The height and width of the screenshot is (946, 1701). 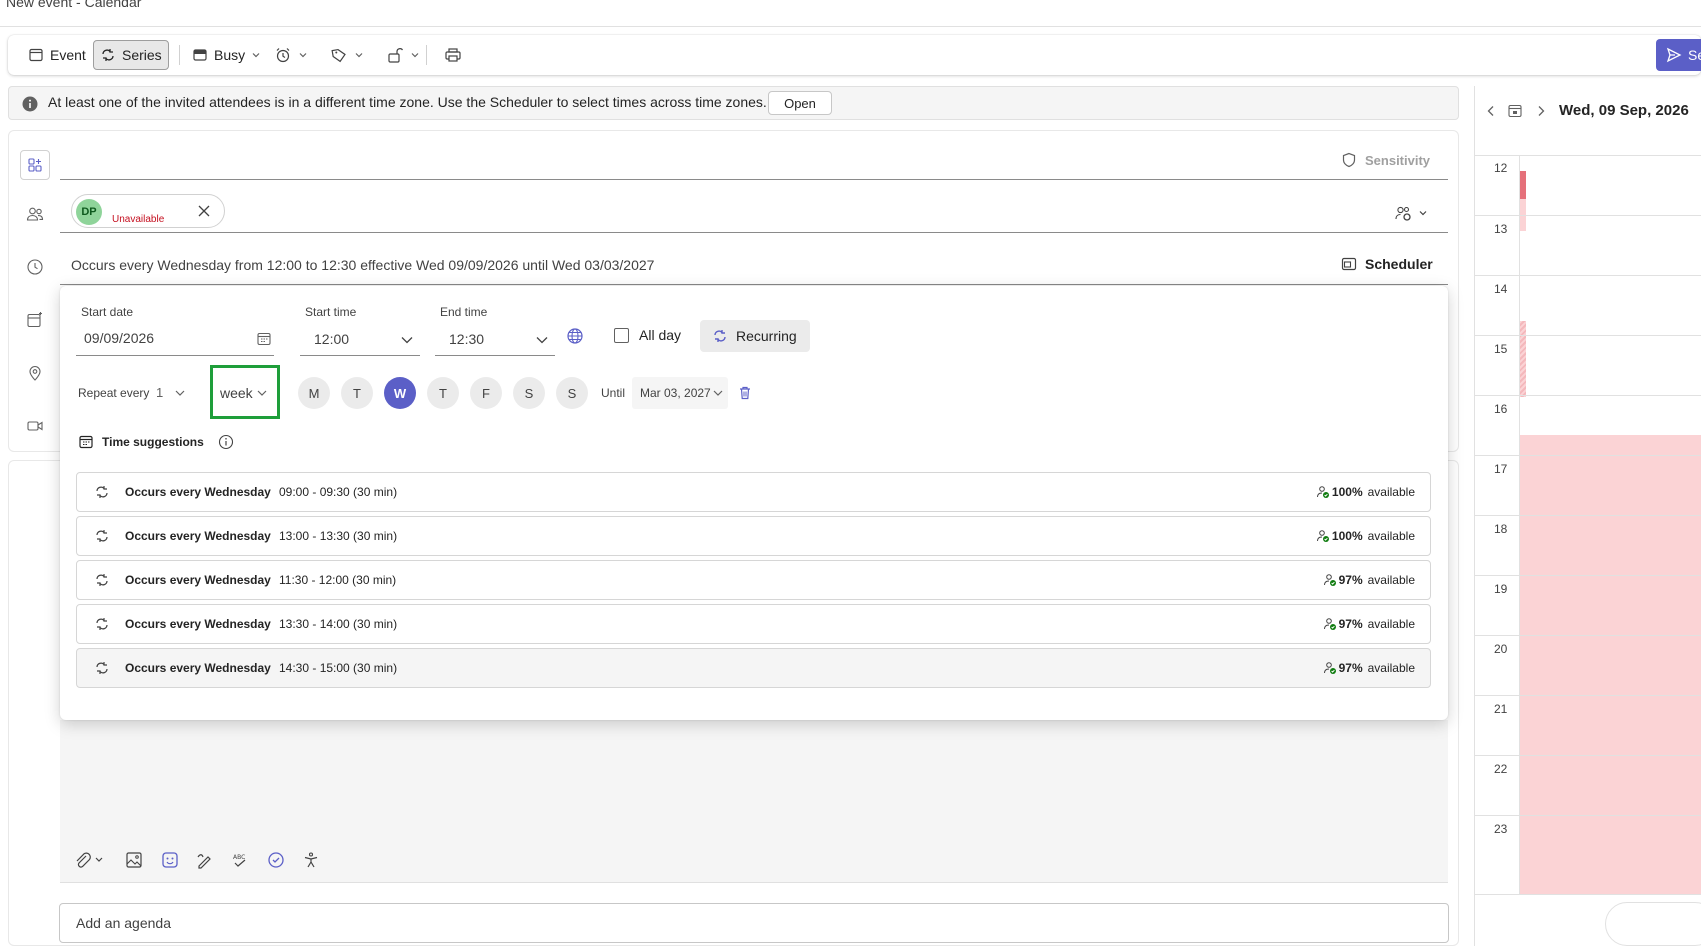 What do you see at coordinates (495, 341) in the screenshot?
I see `end-time-dropdown: 12:30` at bounding box center [495, 341].